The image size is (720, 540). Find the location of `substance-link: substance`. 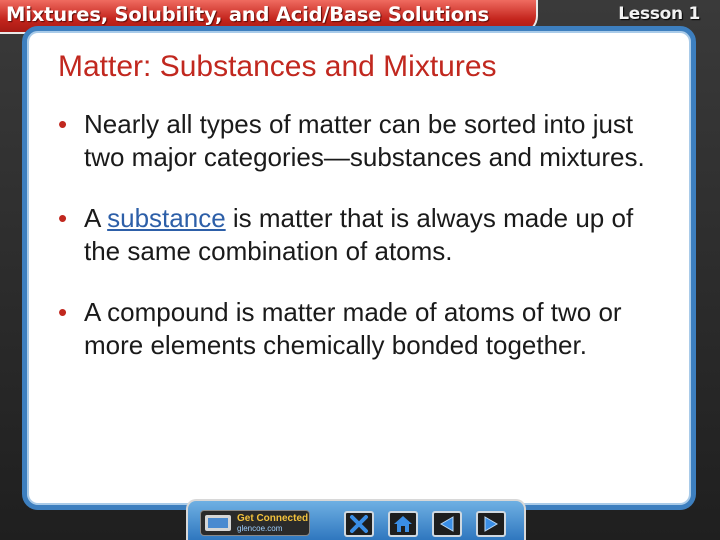

substance-link: substance is located at coordinates (166, 218).